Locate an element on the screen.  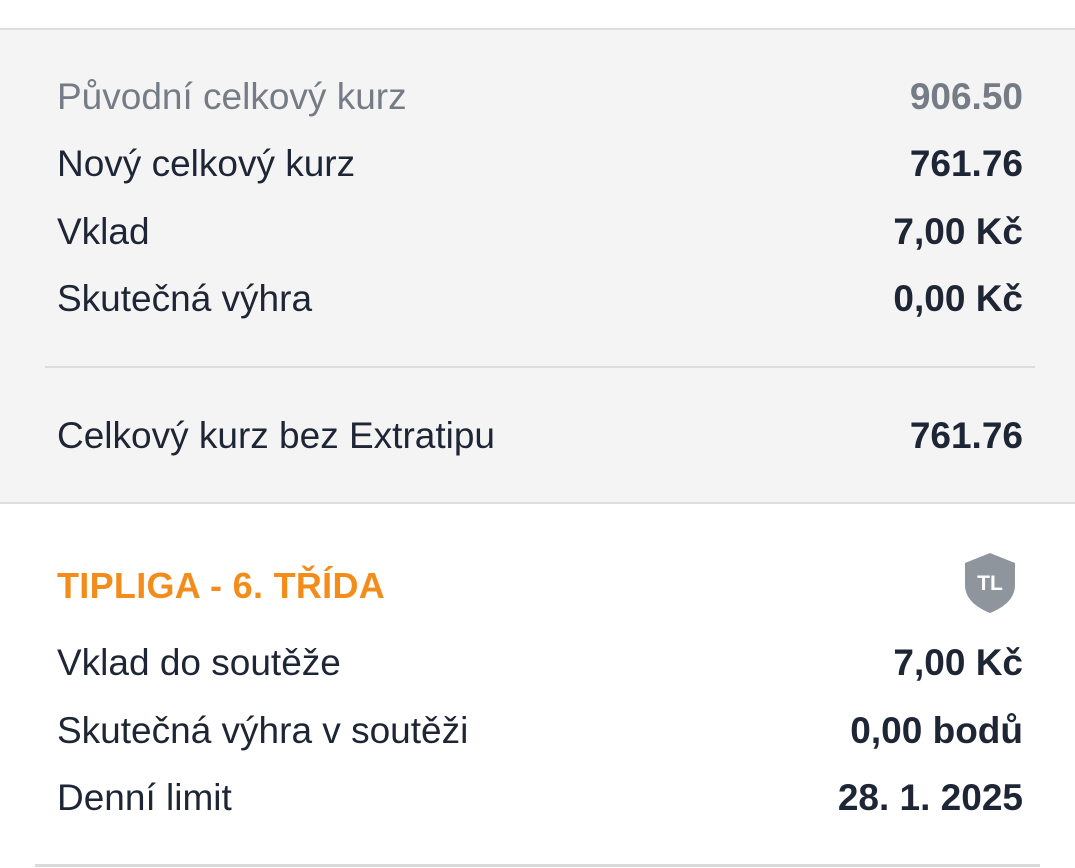
odds-without-extratip-value: 761.76 is located at coordinates (966, 435).